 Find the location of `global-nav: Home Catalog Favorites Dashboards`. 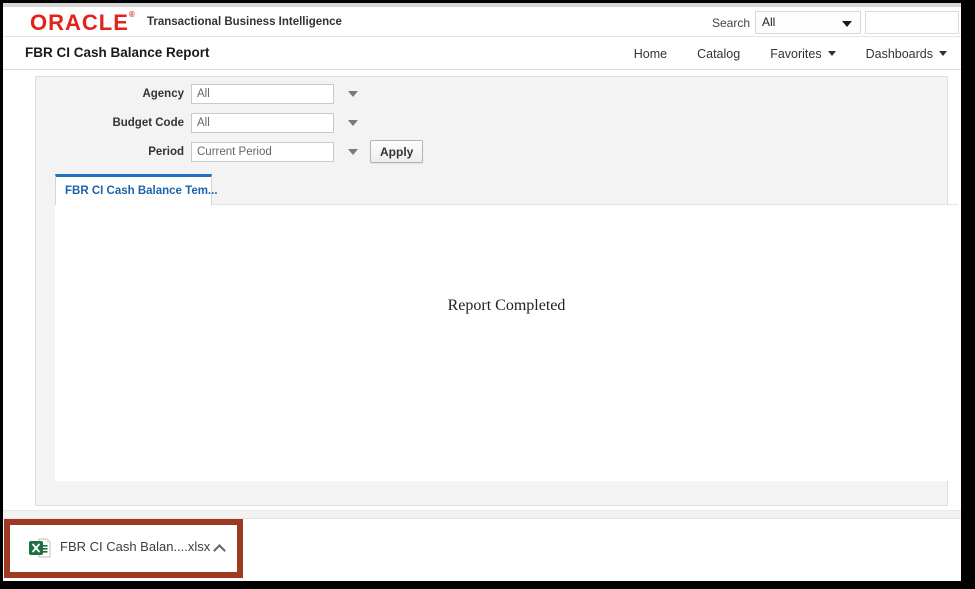

global-nav: Home Catalog Favorites Dashboards is located at coordinates (792, 53).